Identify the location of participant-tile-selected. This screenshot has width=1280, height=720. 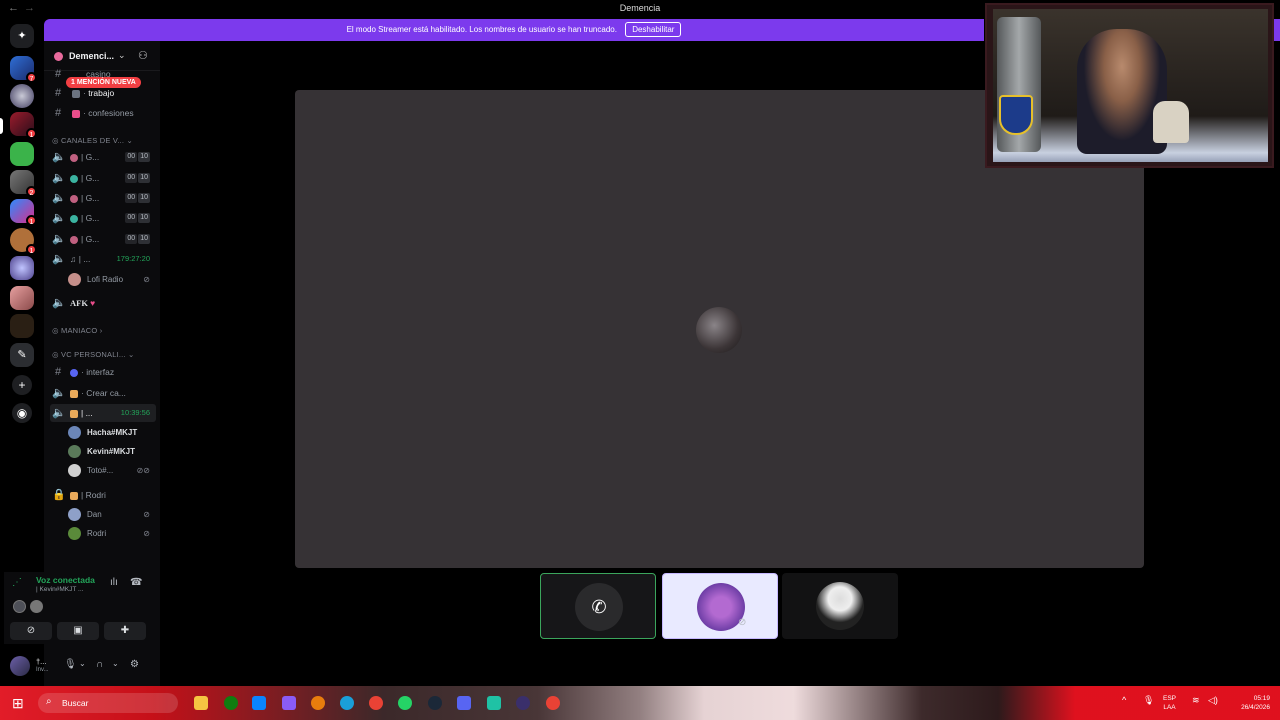
(720, 606).